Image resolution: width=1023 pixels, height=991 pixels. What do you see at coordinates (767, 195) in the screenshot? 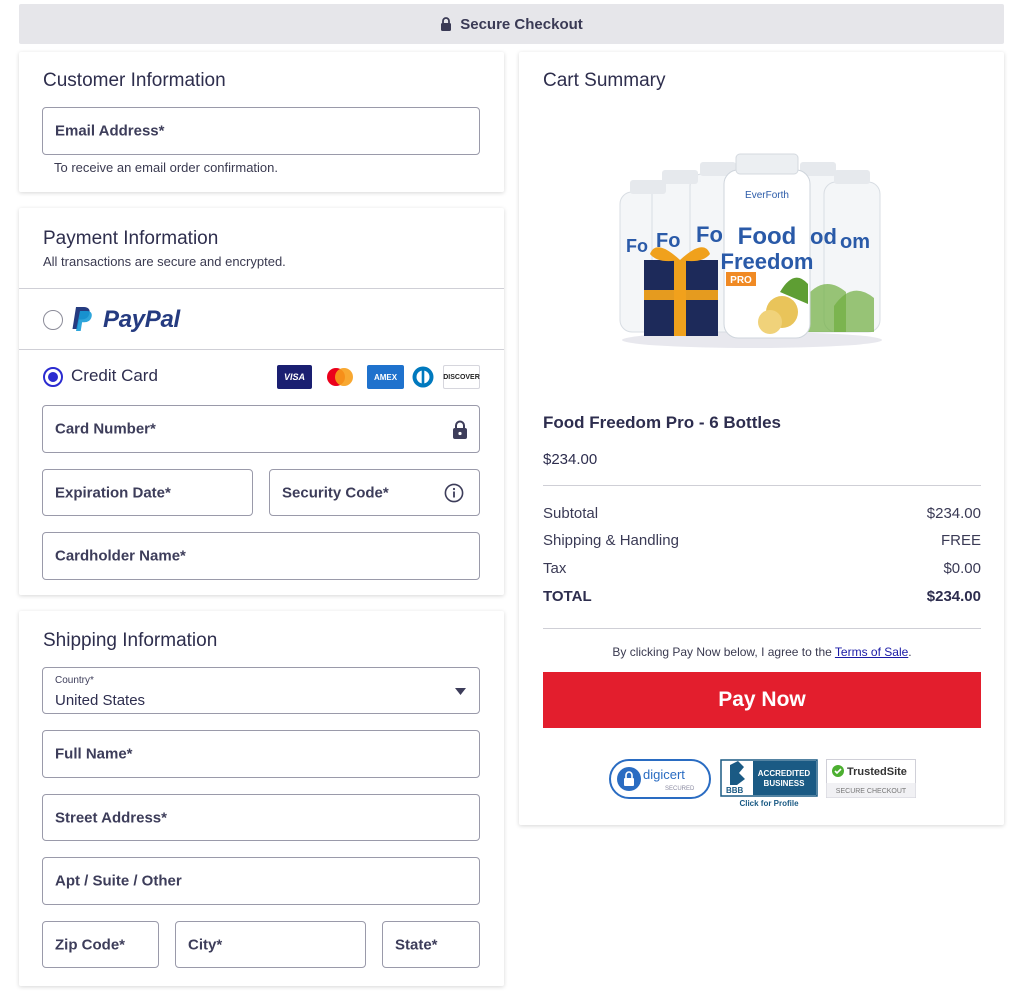
I see `bottle-brand: EverForth` at bounding box center [767, 195].